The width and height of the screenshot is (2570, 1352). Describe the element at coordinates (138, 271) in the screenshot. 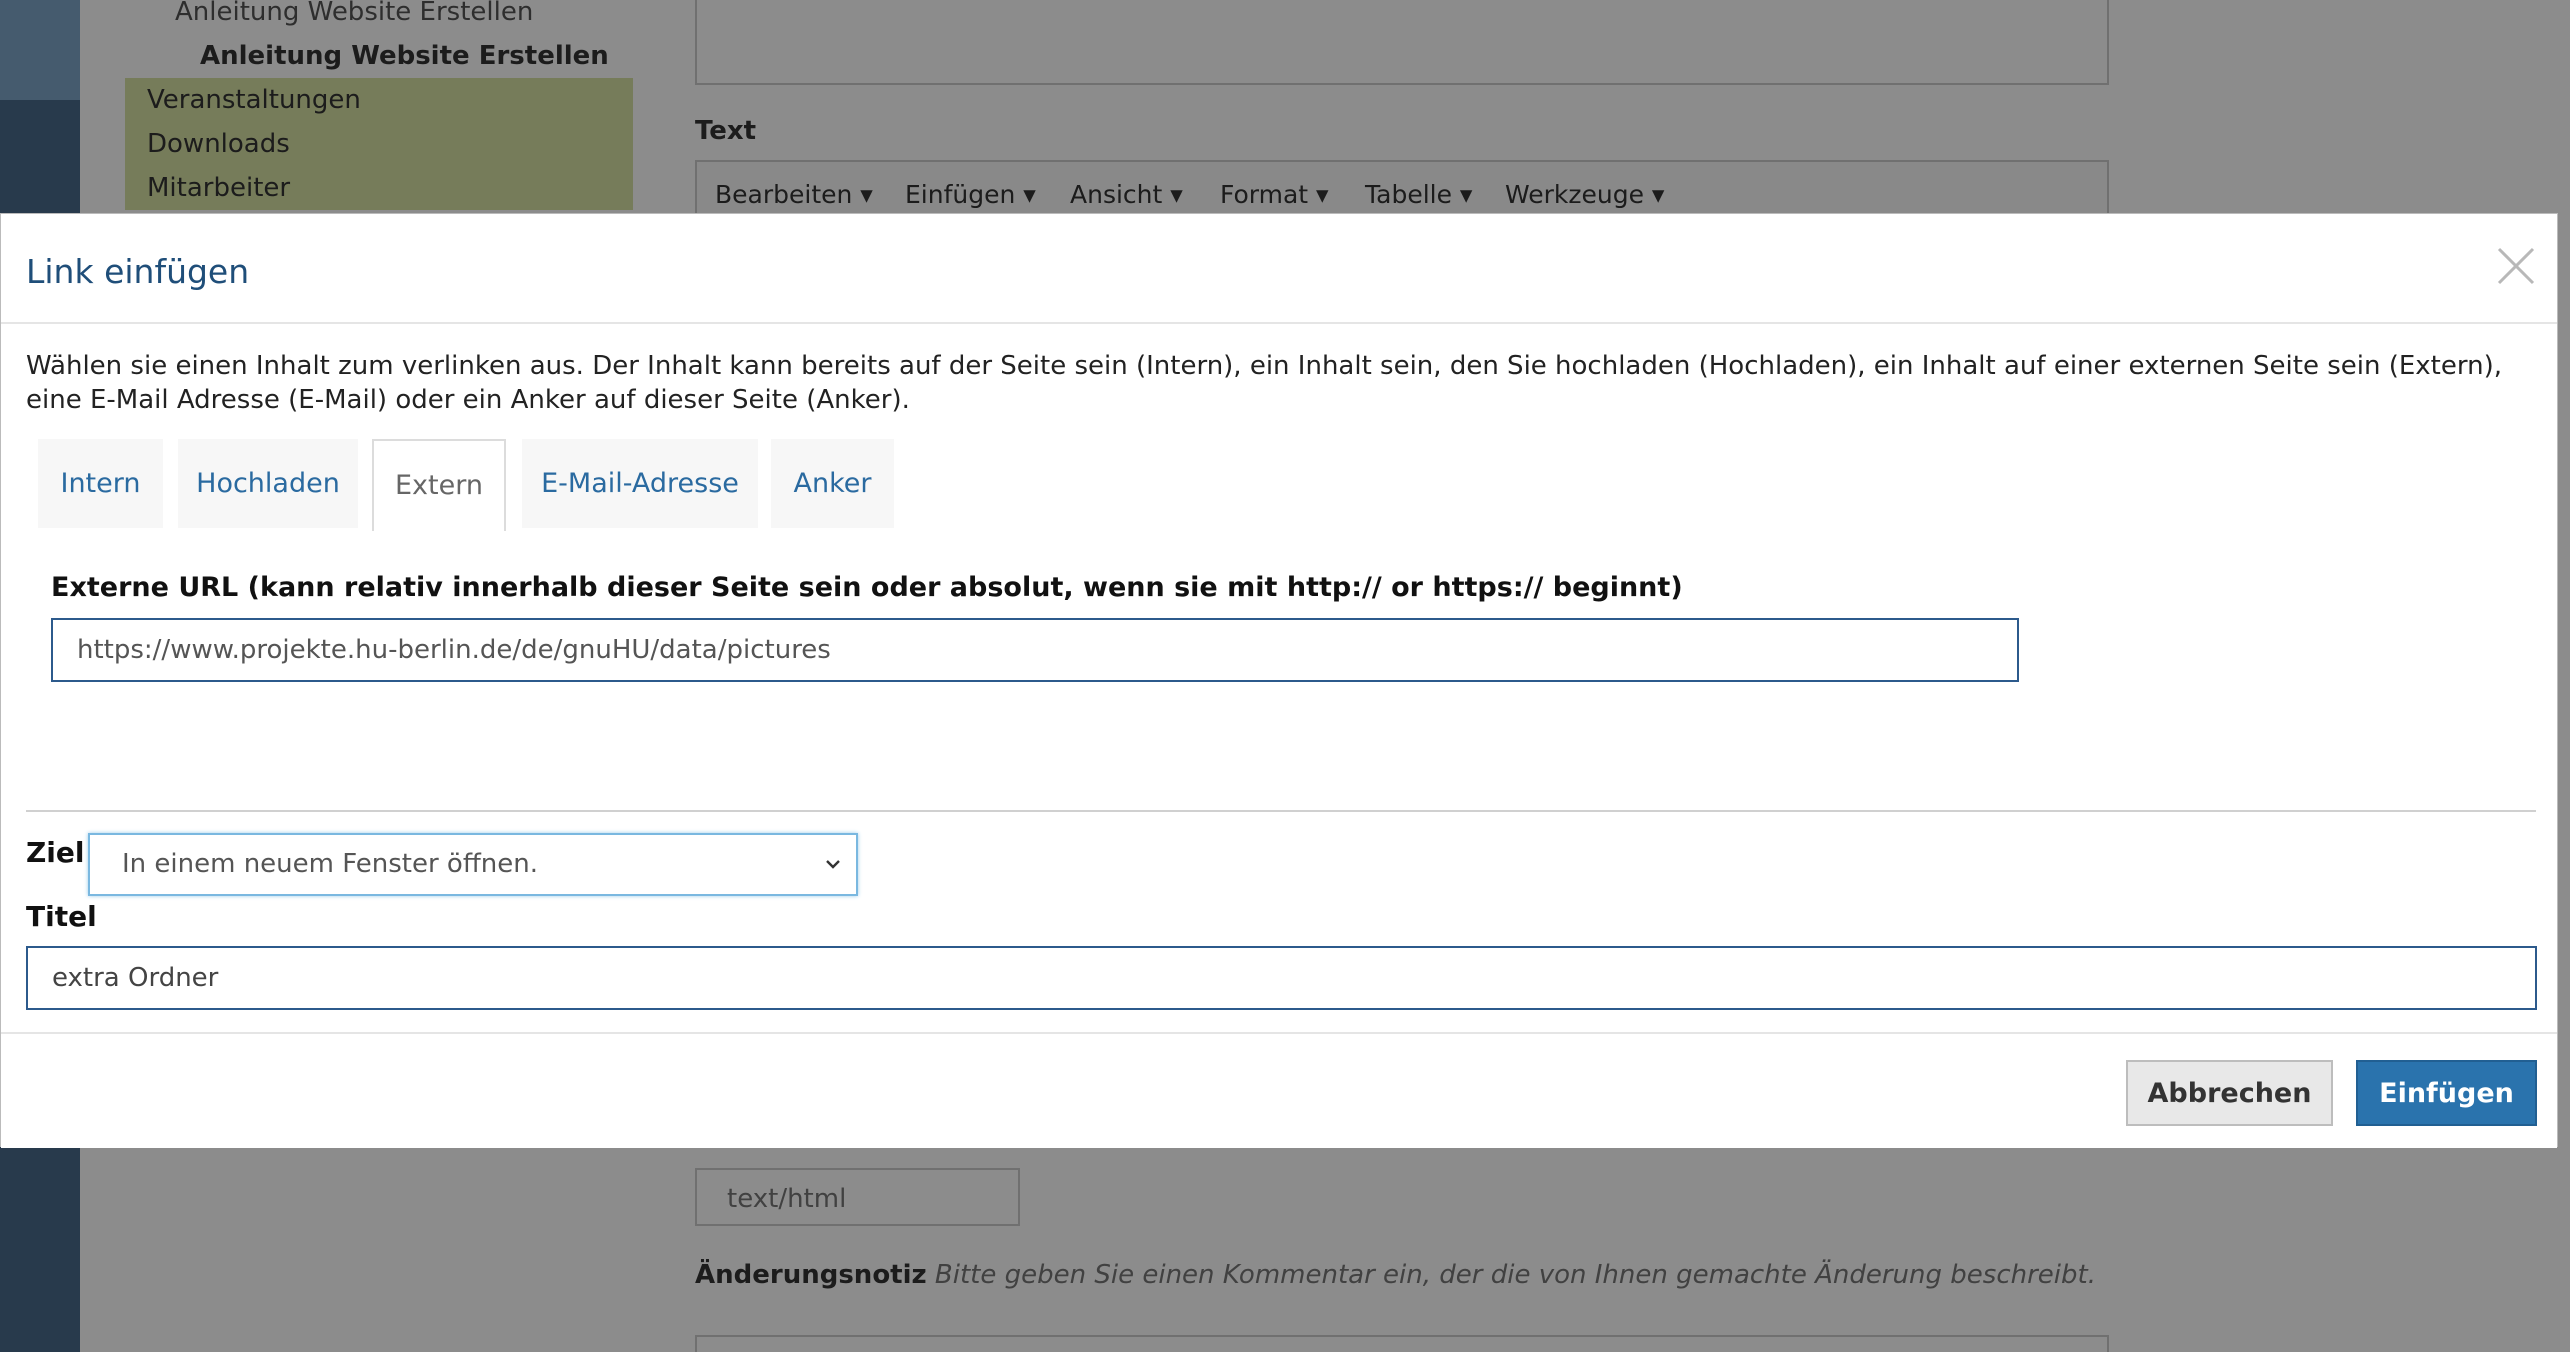

I see `dialog-title: Link einfügen` at that location.